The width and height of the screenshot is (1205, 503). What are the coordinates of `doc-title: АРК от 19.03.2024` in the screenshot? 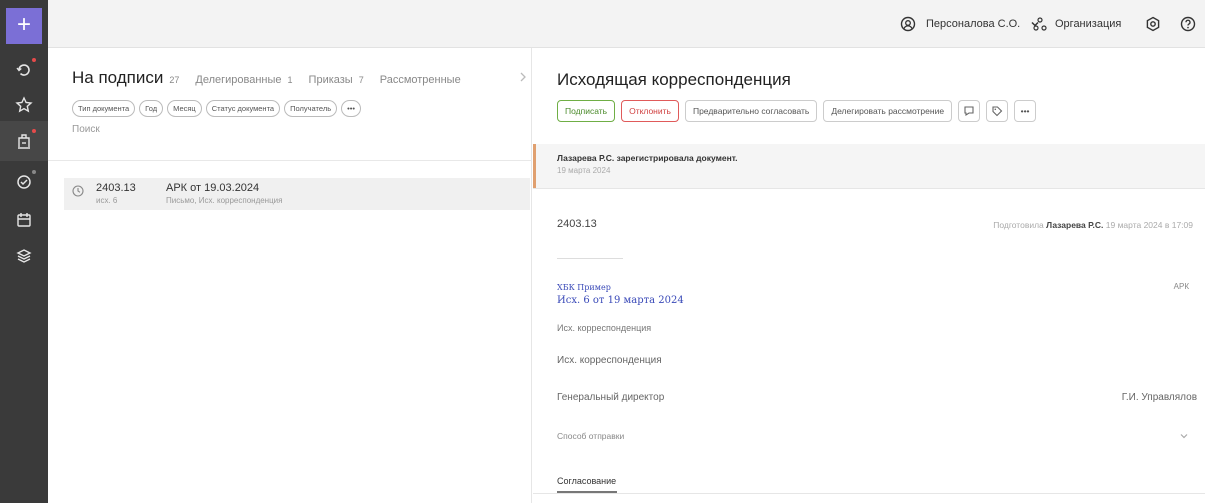 It's located at (213, 188).